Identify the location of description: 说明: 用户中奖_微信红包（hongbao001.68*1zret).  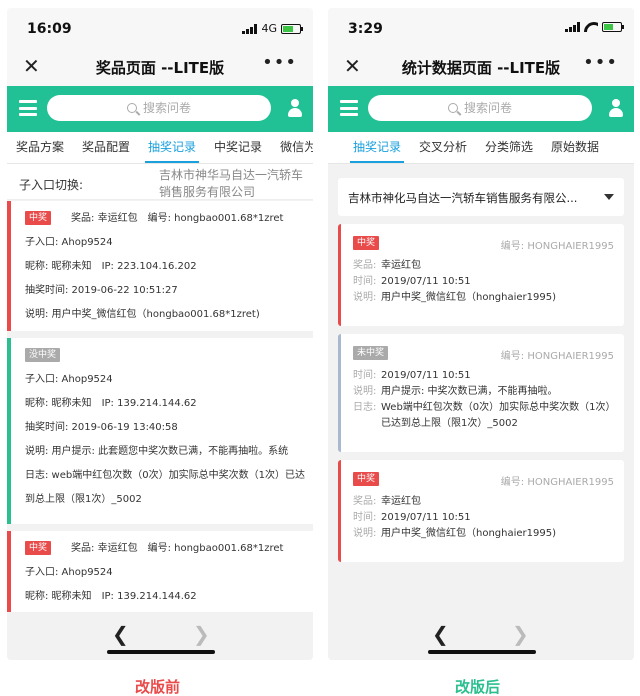
(142, 314).